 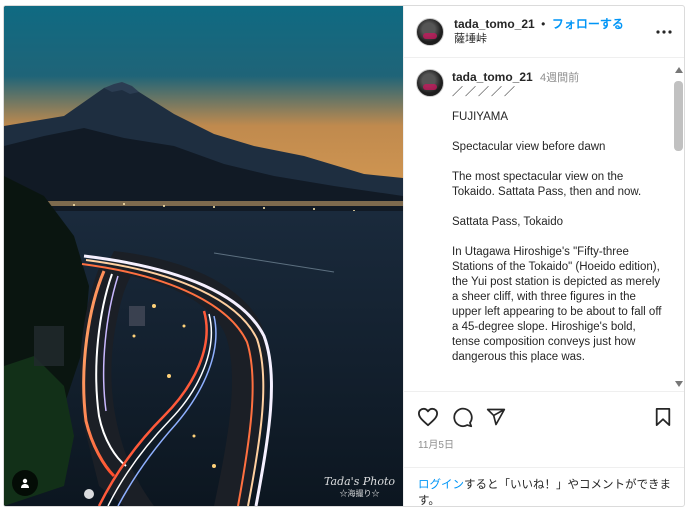 I want to click on action-icons, so click(x=544, y=412).